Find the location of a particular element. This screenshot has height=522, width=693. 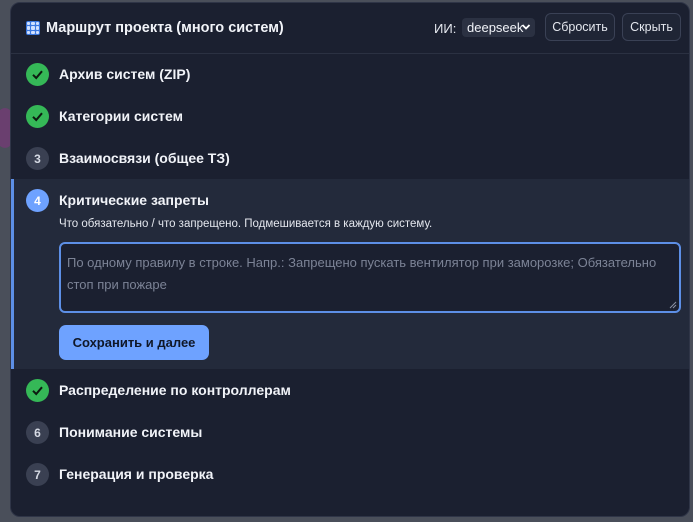

grid-logo-icon is located at coordinates (33, 28).